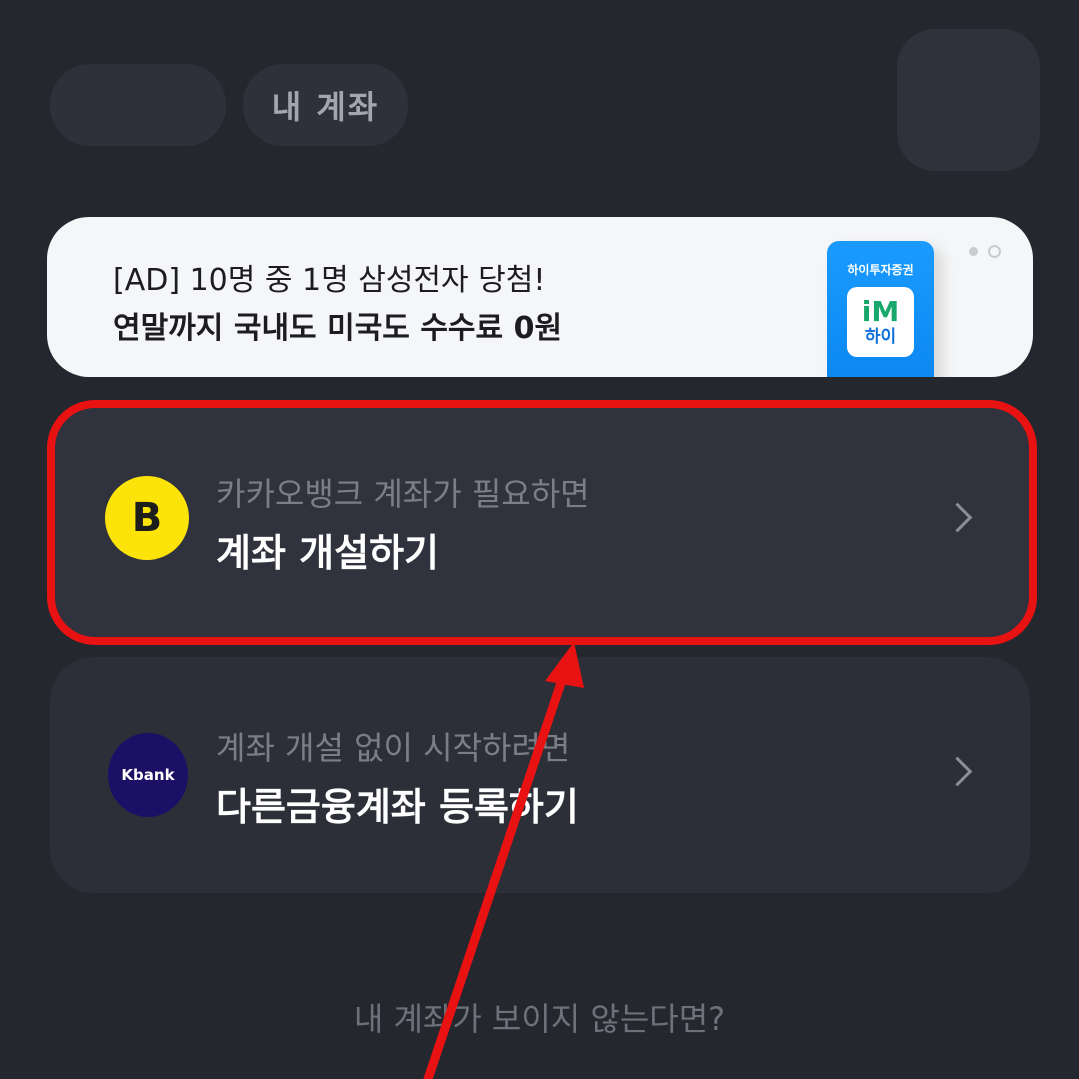 The height and width of the screenshot is (1079, 1079). I want to click on card-subtitle: 카카오뱅크 계좌가 필요하면, so click(403, 494).